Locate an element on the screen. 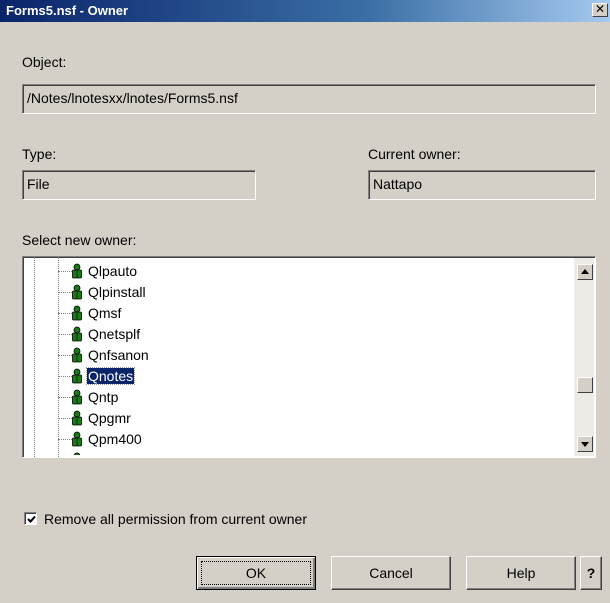  cancel-button-label: Cancel is located at coordinates (391, 573).